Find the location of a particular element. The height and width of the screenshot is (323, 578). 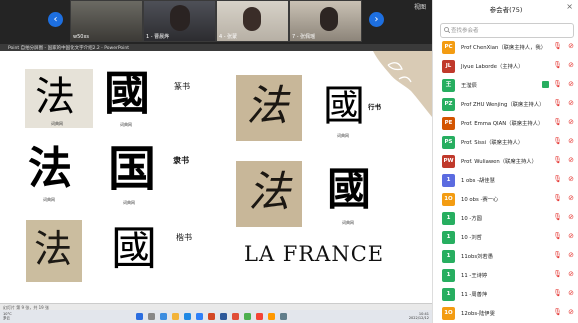

video-tile: 1 - 曹晨烨 is located at coordinates (179, 21).